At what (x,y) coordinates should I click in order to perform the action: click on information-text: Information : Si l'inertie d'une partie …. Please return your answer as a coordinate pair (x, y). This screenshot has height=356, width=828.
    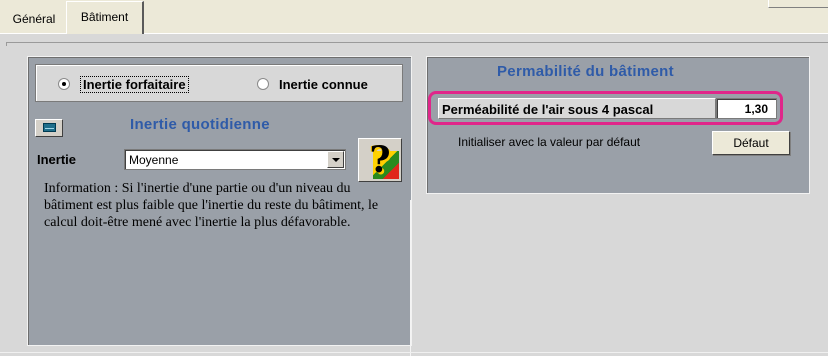
    Looking at the image, I should click on (211, 205).